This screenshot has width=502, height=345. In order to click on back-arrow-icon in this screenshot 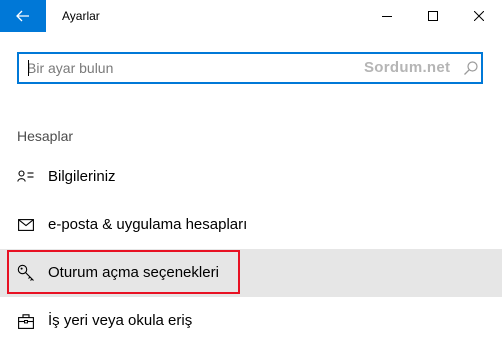, I will do `click(22, 16)`.